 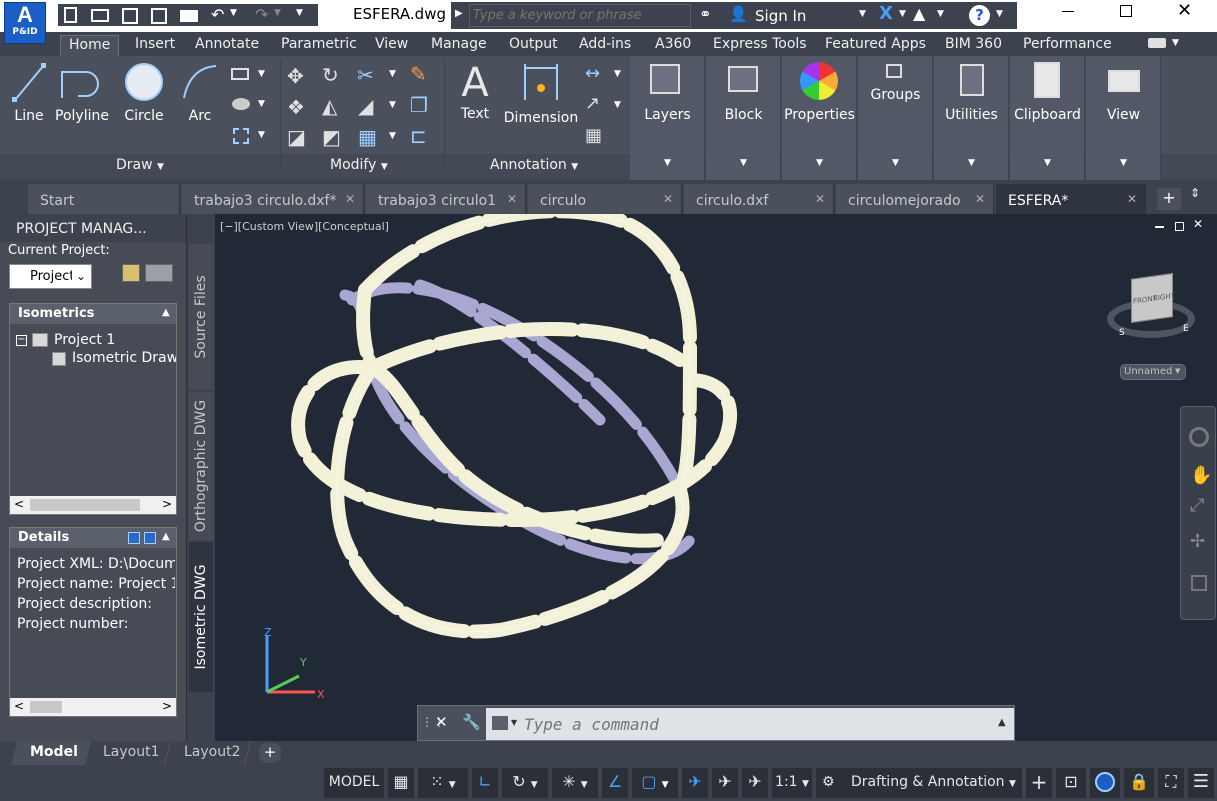 What do you see at coordinates (615, 783) in the screenshot?
I see `object-snap-tracking-button: ∠` at bounding box center [615, 783].